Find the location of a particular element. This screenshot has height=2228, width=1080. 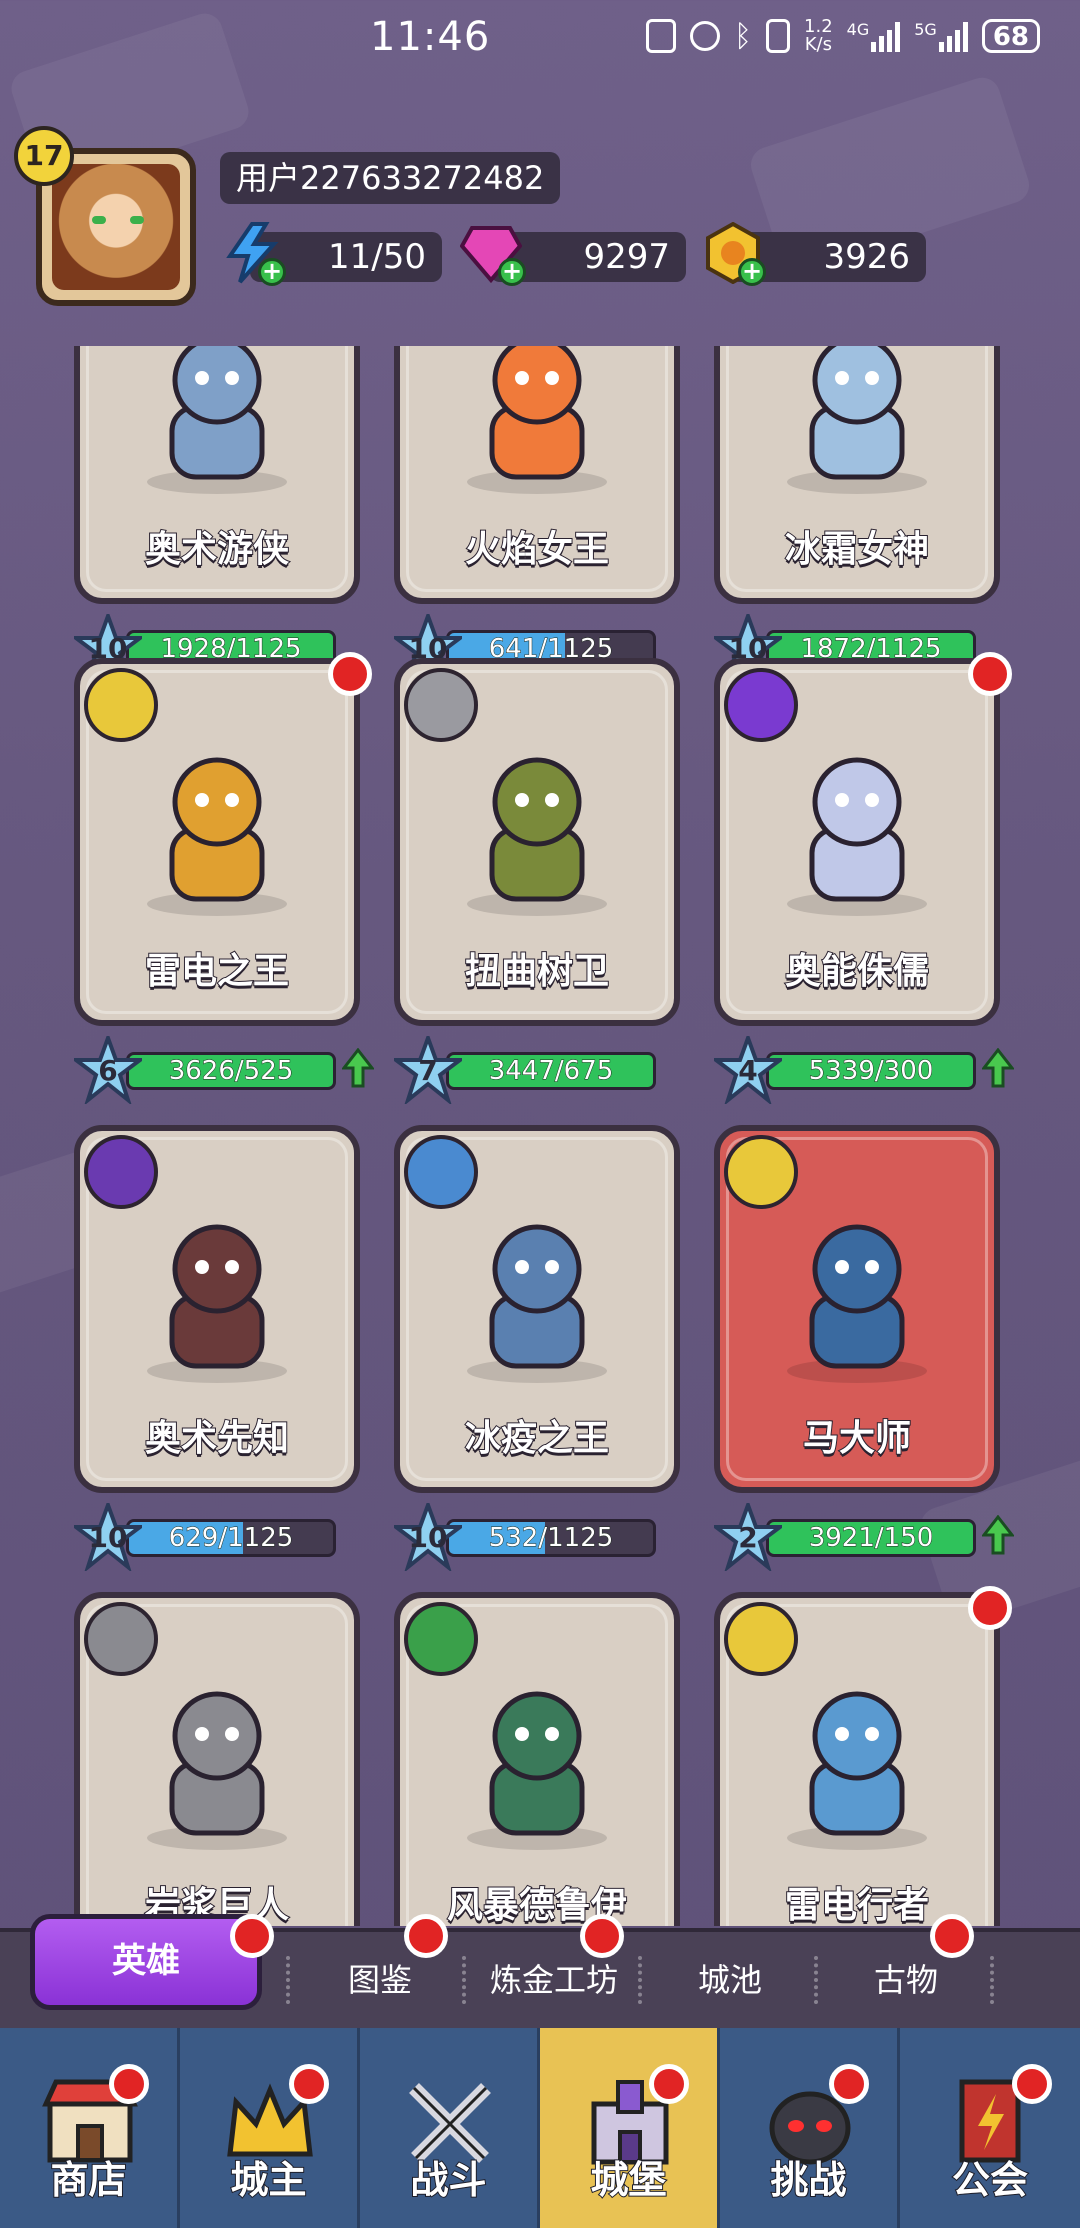

progress-text: 629/1125 is located at coordinates (231, 1538).